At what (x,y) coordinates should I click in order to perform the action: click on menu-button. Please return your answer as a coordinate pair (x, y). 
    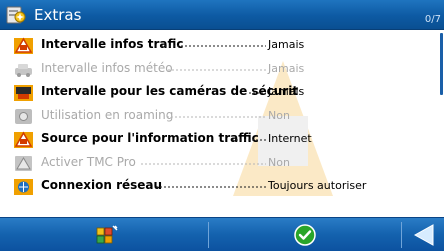
    Looking at the image, I should click on (104, 234).